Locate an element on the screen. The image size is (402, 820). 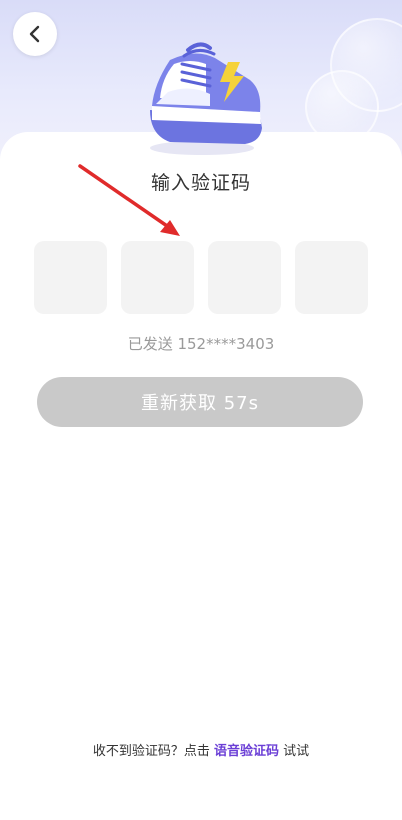
voice-code-tip: 收不到验证码？点击 语音验证码 试试 is located at coordinates (201, 749).